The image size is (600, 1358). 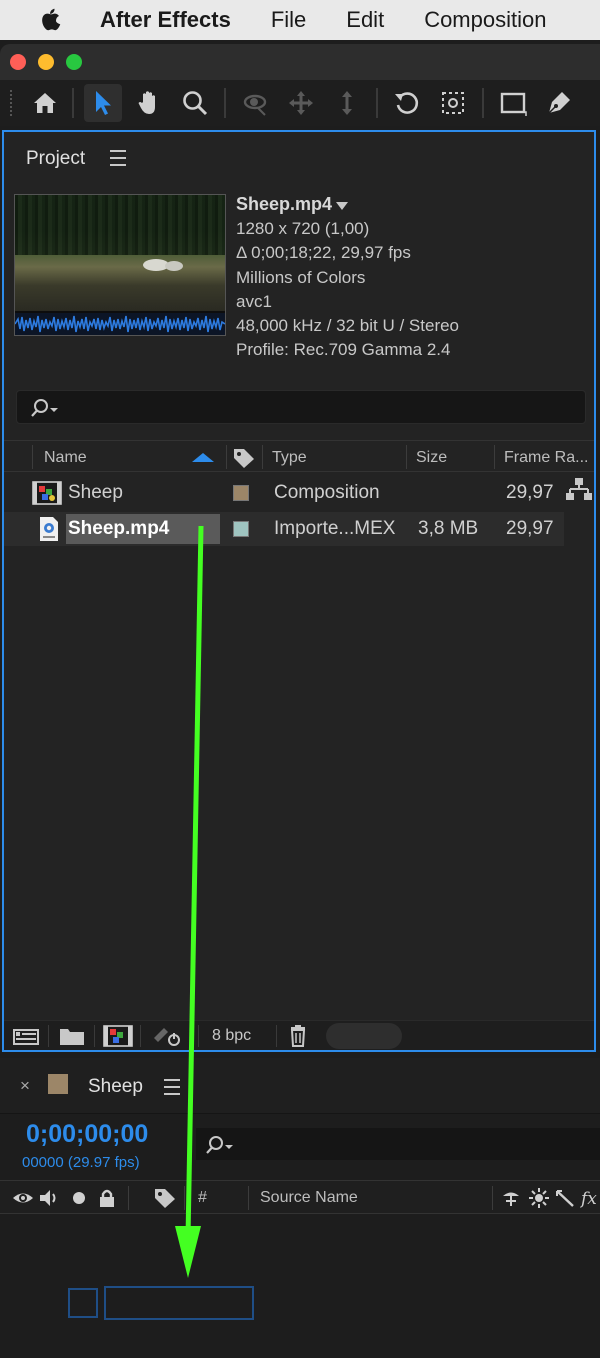 I want to click on orbit-camera-tool-button, so click(x=255, y=103).